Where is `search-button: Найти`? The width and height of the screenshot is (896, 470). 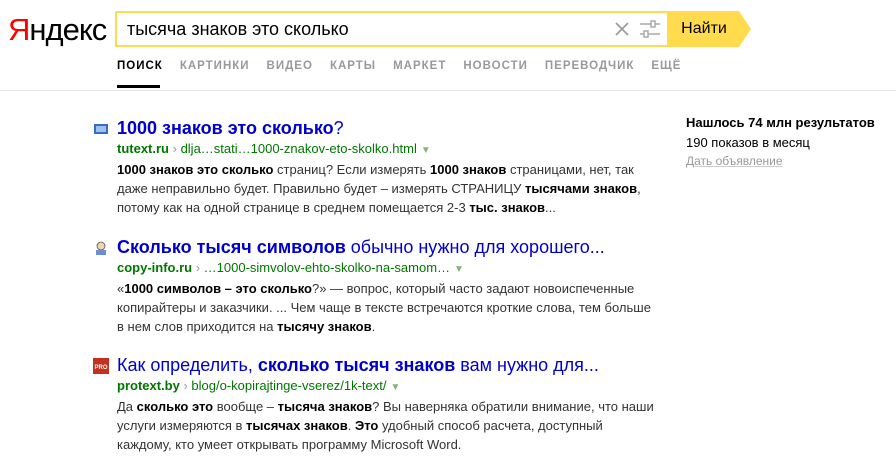
search-button: Найти is located at coordinates (704, 29).